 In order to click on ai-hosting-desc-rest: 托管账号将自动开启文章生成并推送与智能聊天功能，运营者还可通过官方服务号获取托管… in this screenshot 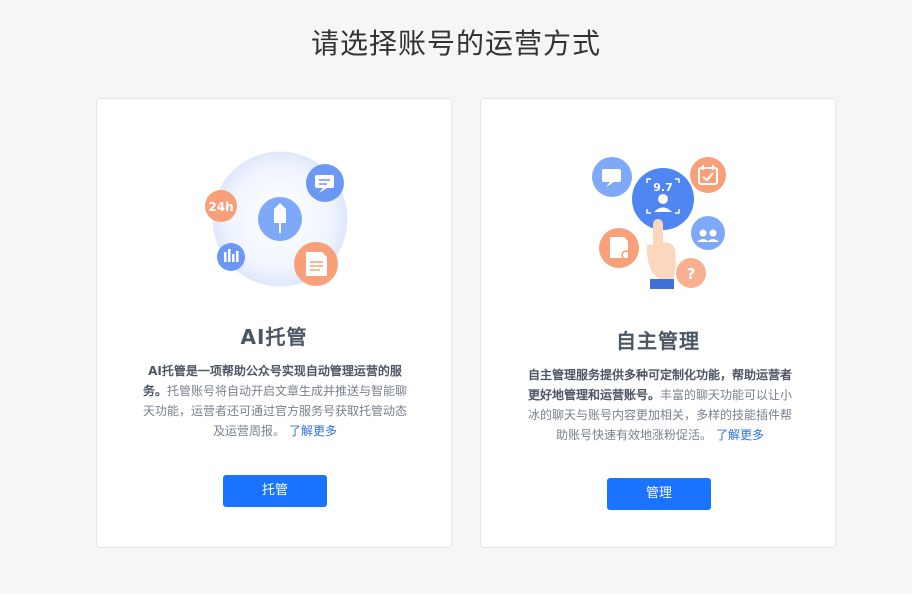, I will do `click(275, 411)`.